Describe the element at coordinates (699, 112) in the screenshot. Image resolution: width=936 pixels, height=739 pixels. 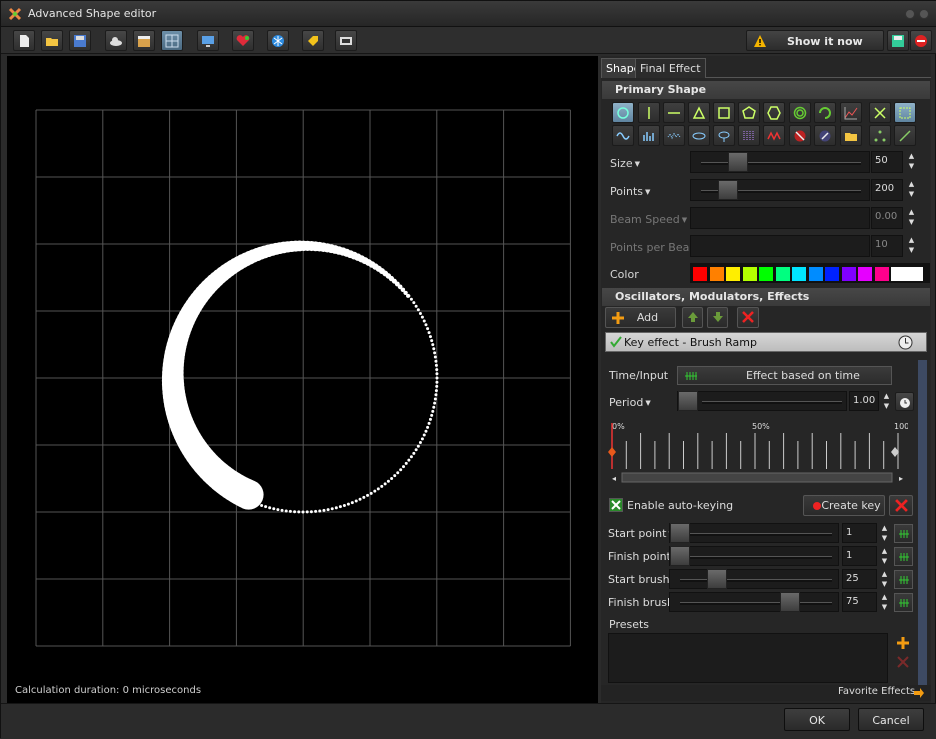
I see `shape-button-triangle` at that location.